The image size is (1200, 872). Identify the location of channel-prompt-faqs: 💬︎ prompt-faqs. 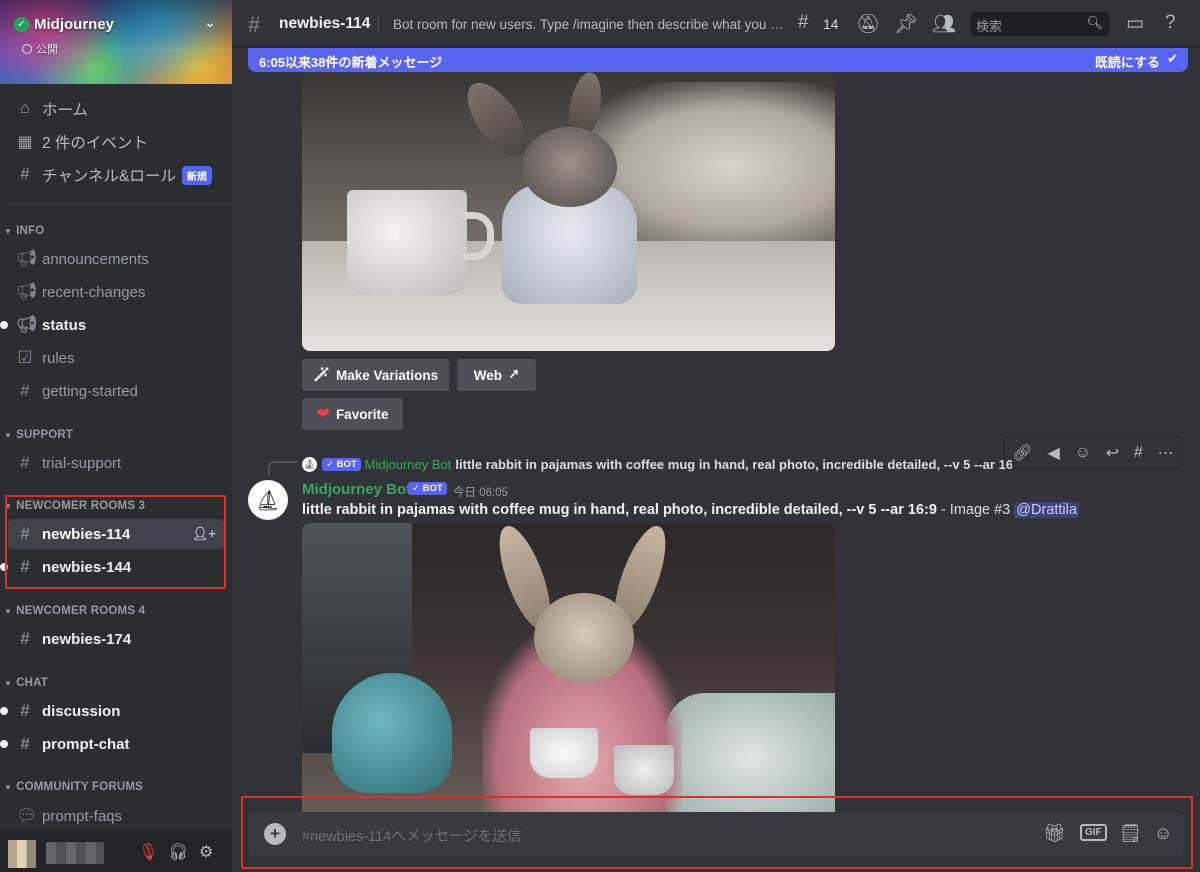
(116, 816).